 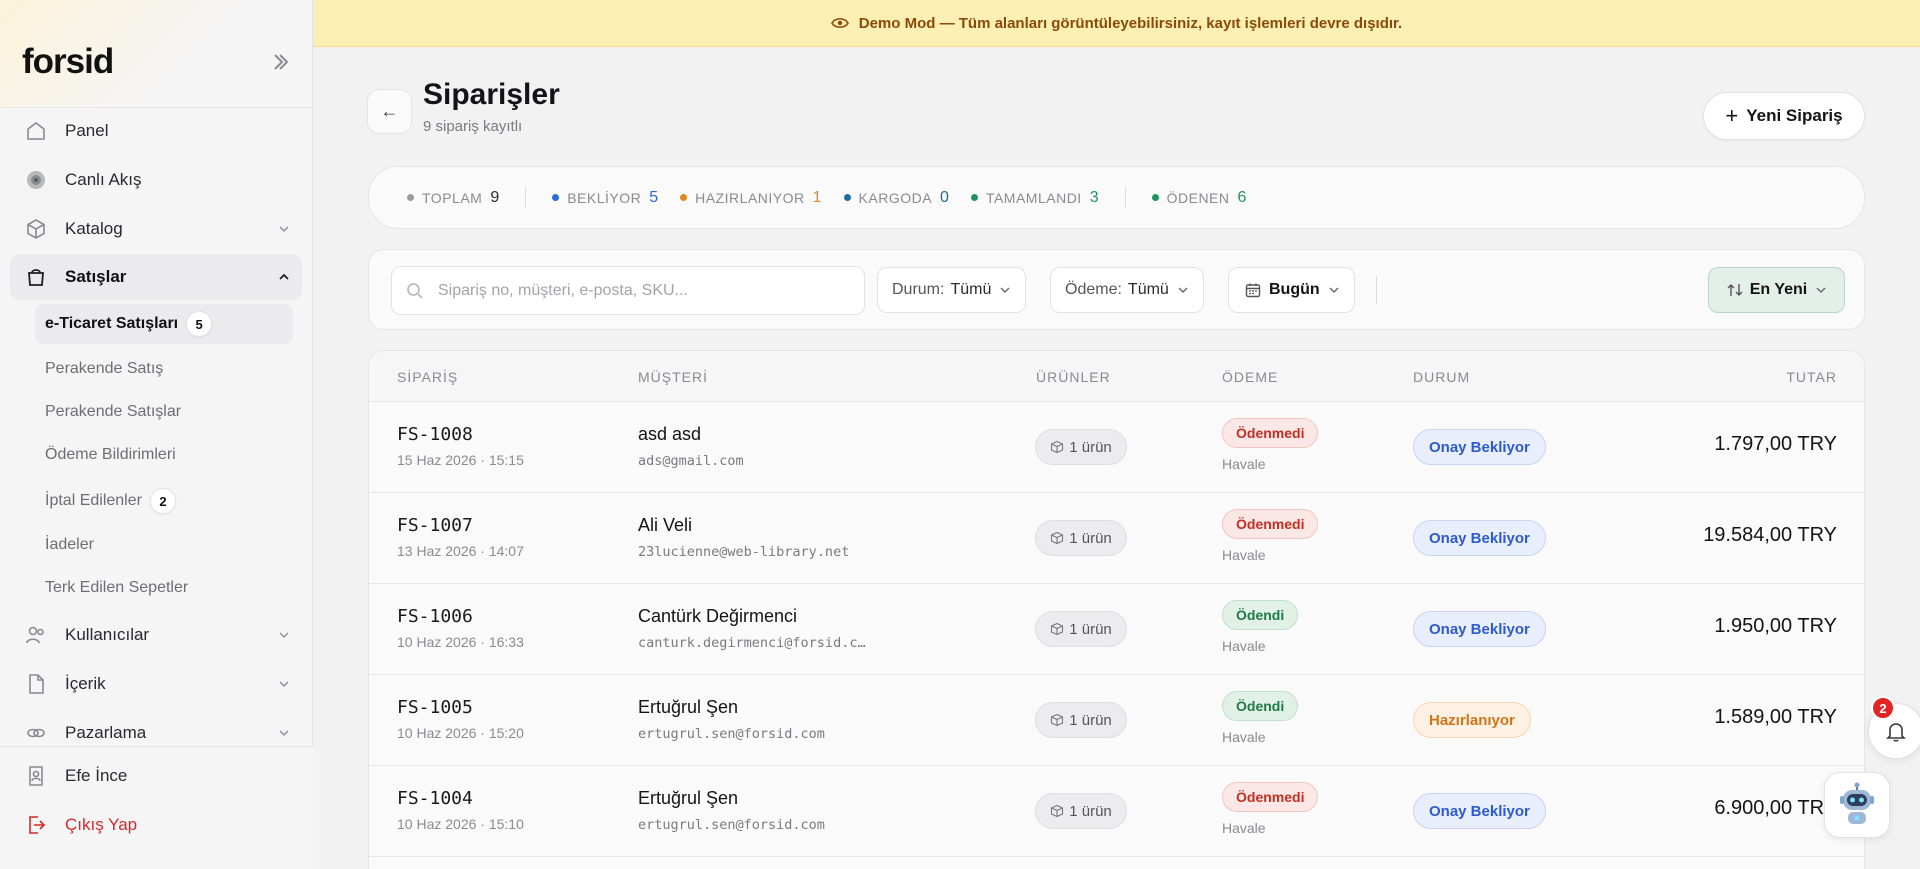 I want to click on logout-button: Çıkış Yap, so click(x=156, y=825).